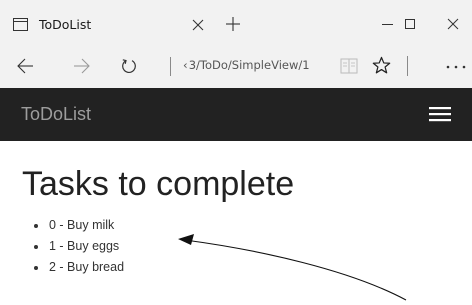 The width and height of the screenshot is (472, 305). What do you see at coordinates (78, 267) in the screenshot?
I see `task-item: 2 - Buy bread` at bounding box center [78, 267].